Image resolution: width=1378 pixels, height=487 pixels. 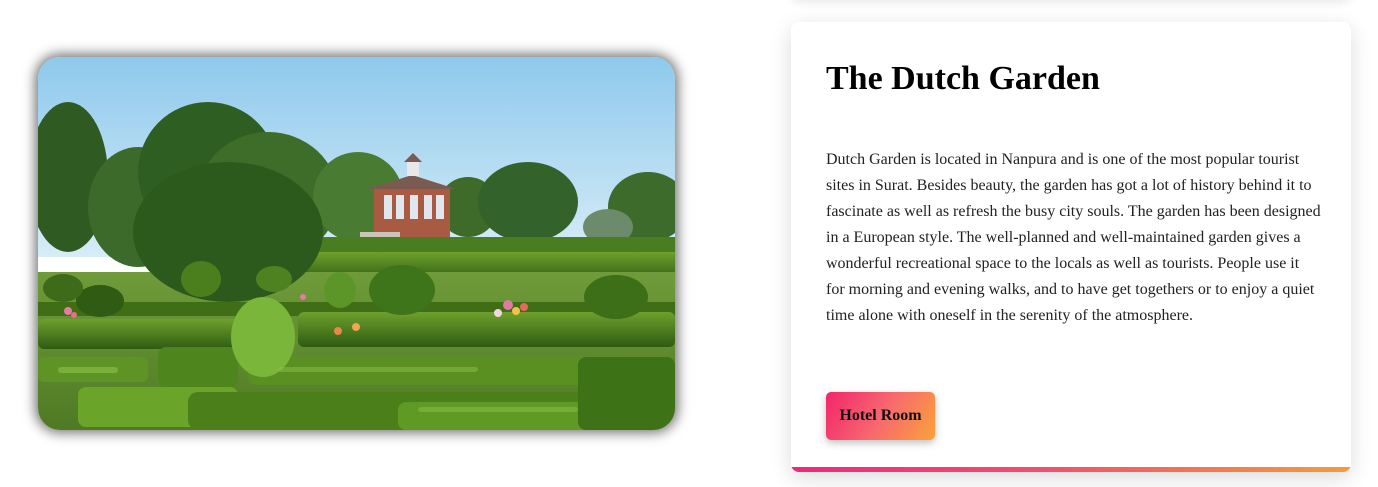 I want to click on card-accent-bar, so click(x=1071, y=469).